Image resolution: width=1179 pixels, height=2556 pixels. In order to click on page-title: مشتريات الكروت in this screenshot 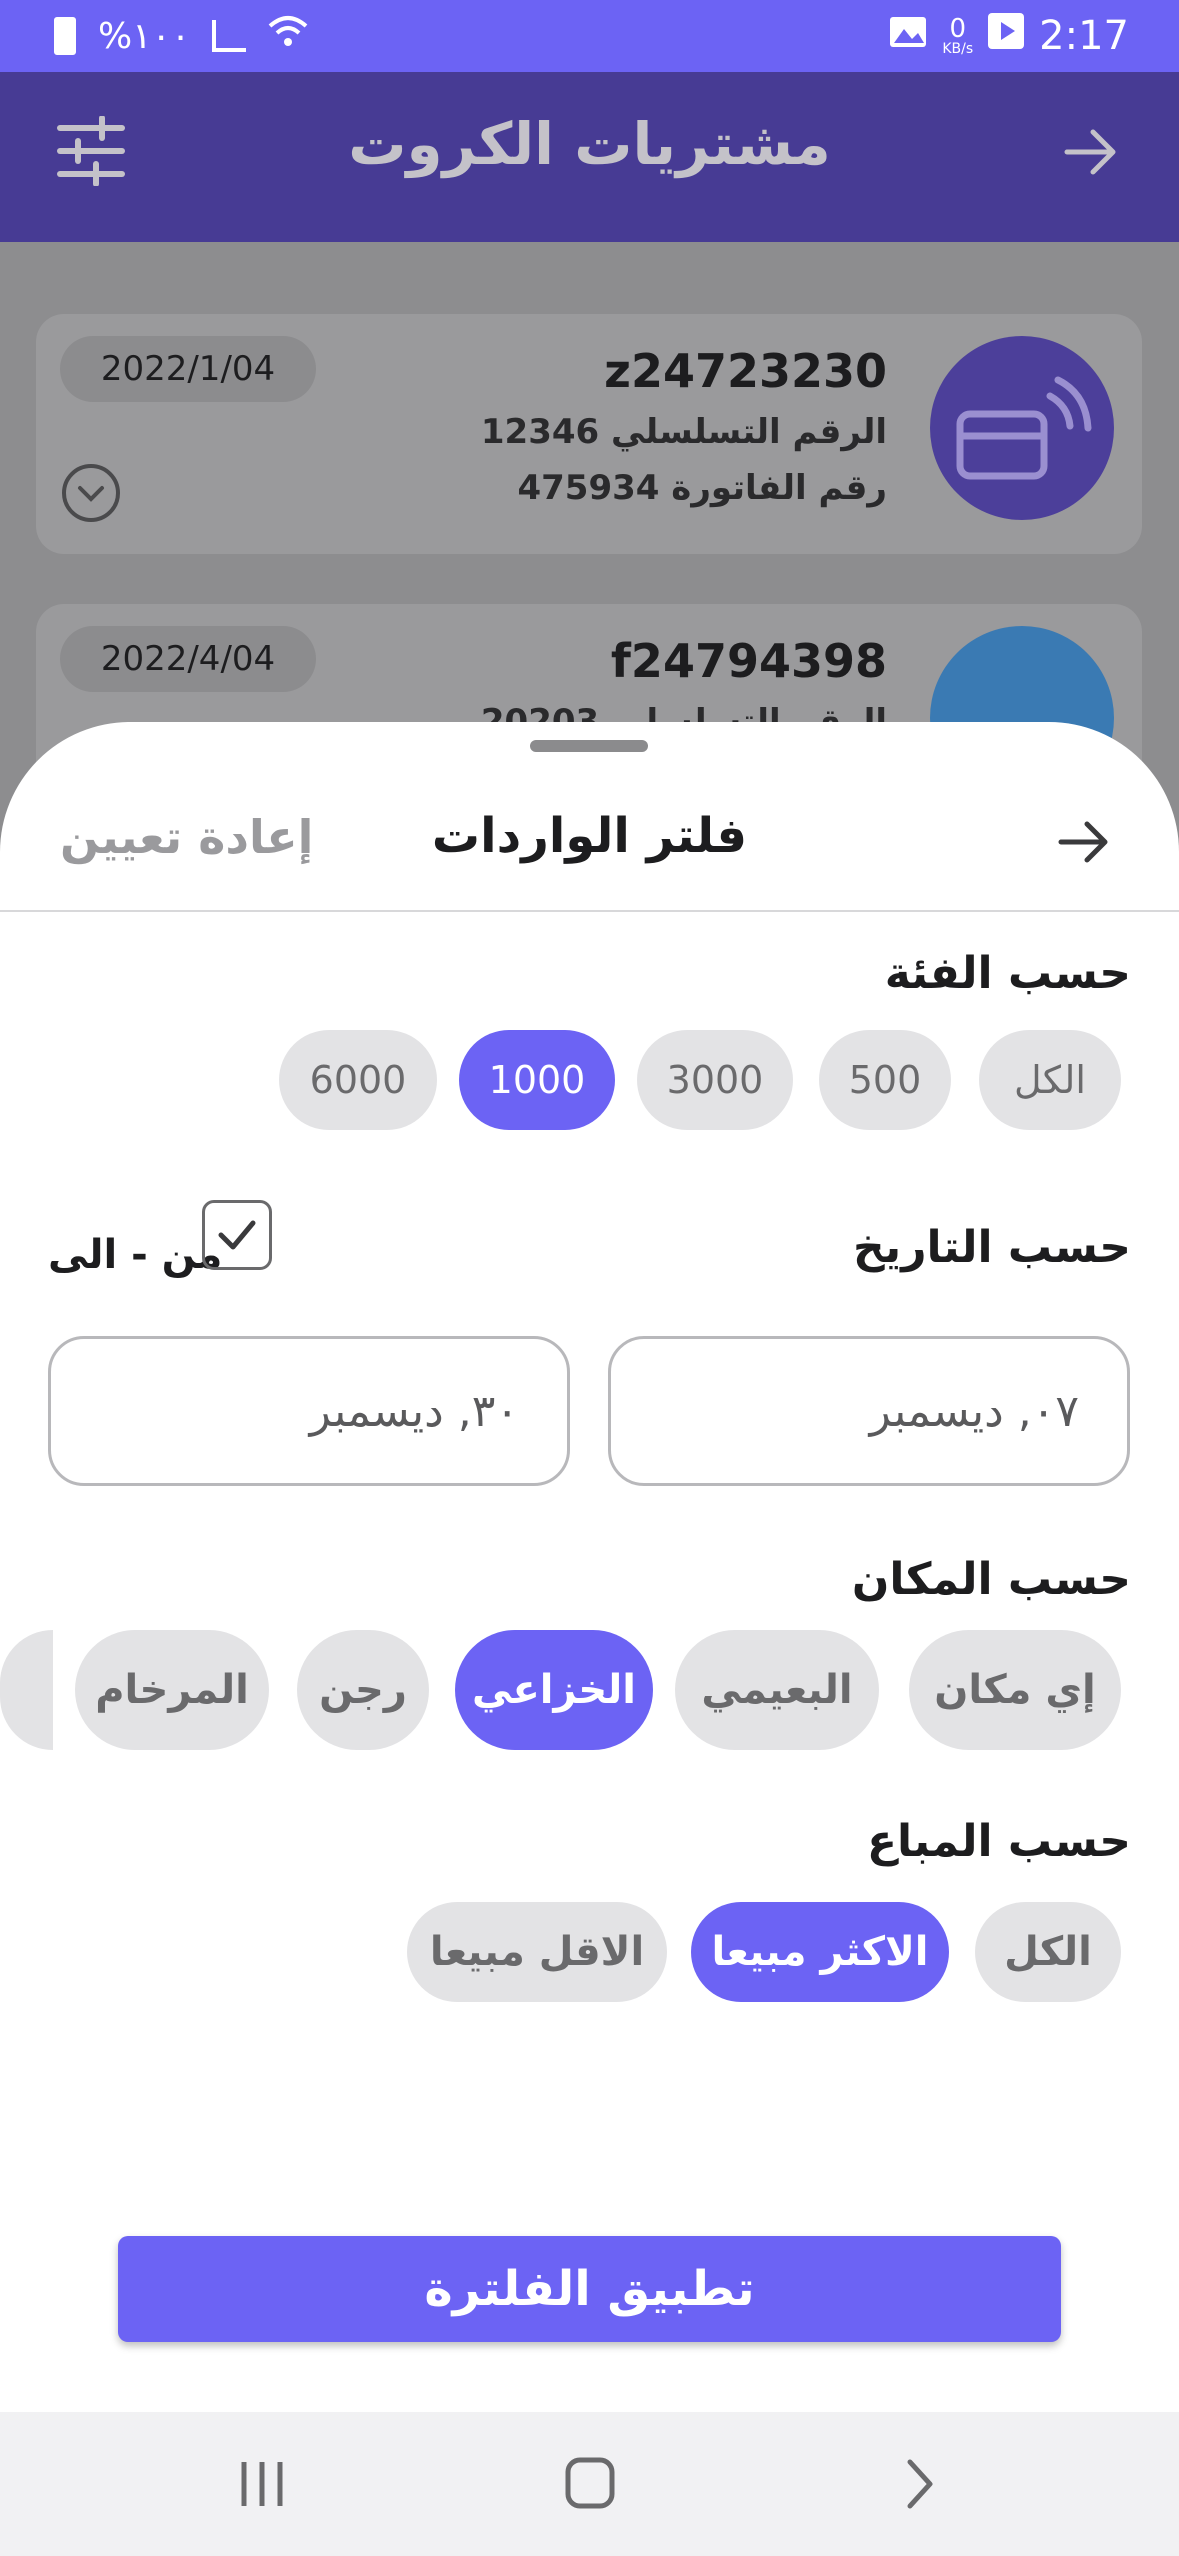, I will do `click(589, 144)`.